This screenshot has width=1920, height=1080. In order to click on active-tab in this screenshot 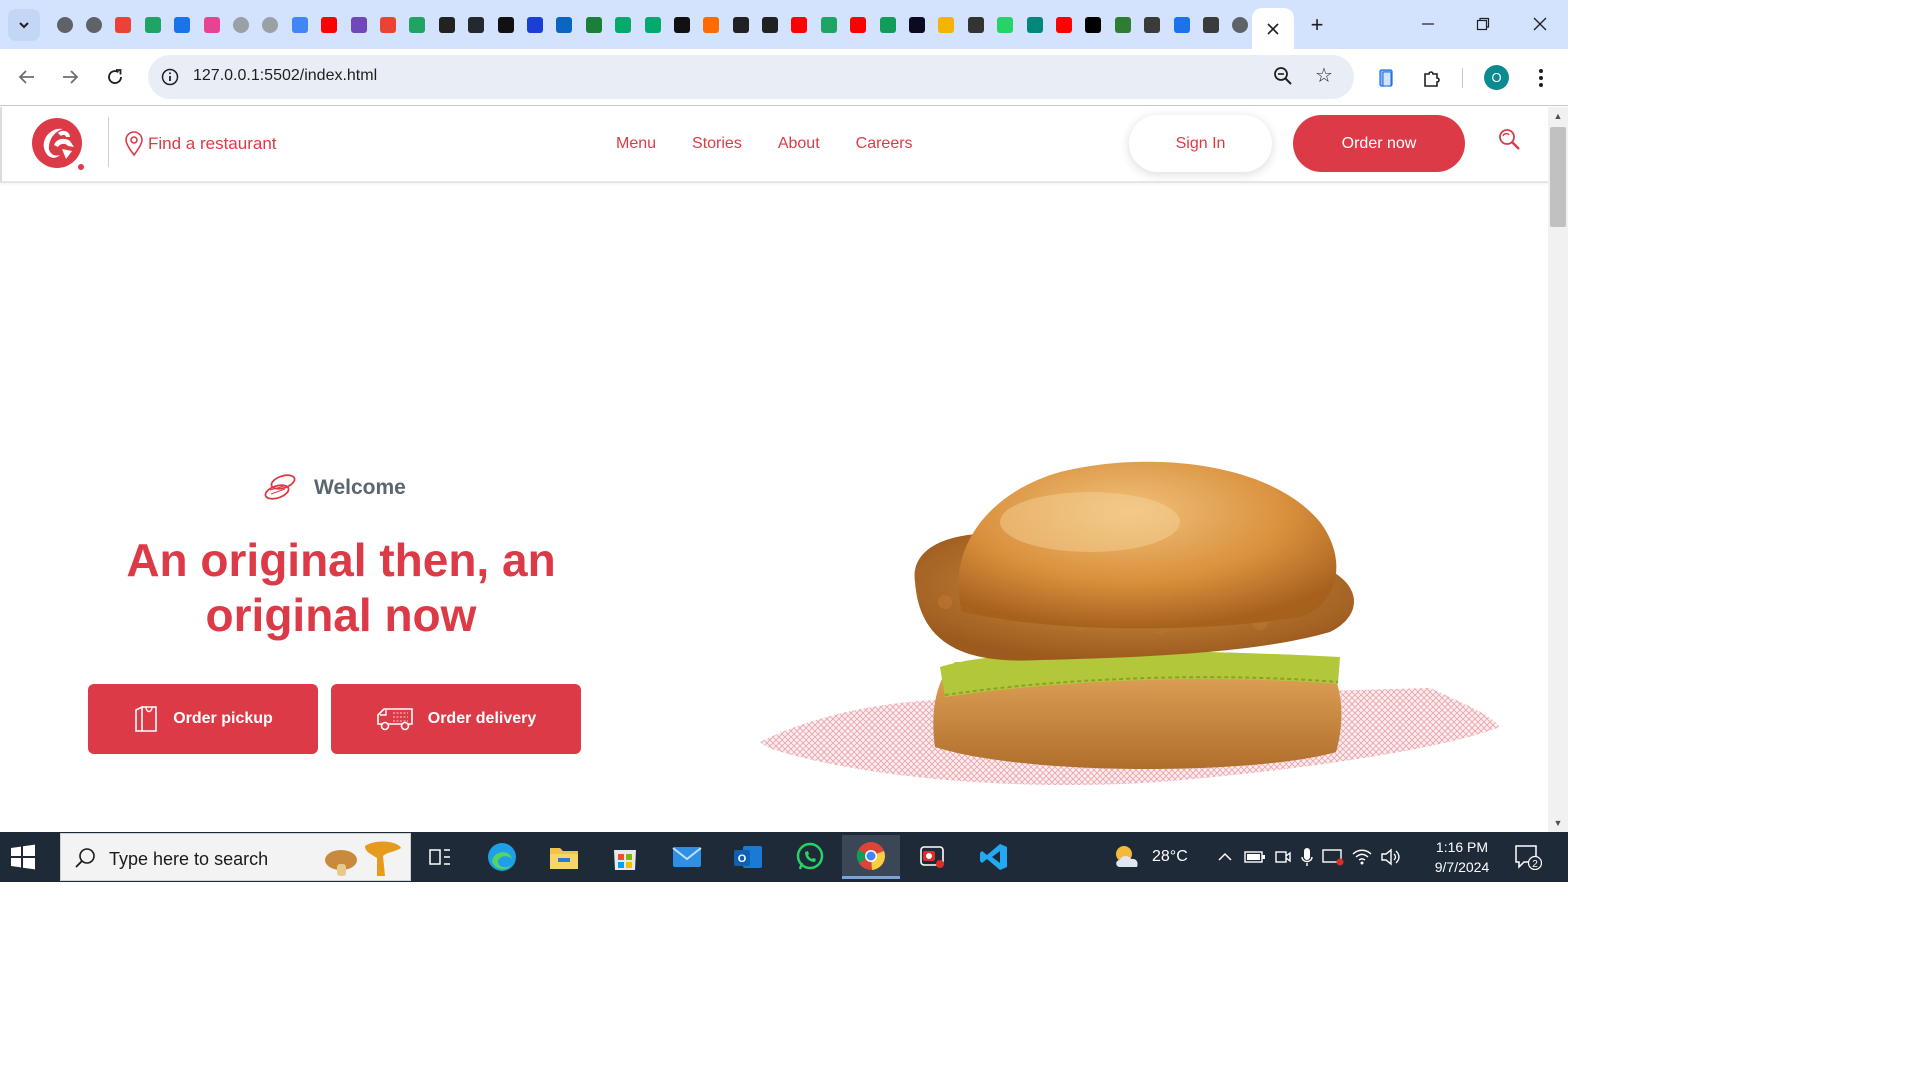, I will do `click(1273, 28)`.